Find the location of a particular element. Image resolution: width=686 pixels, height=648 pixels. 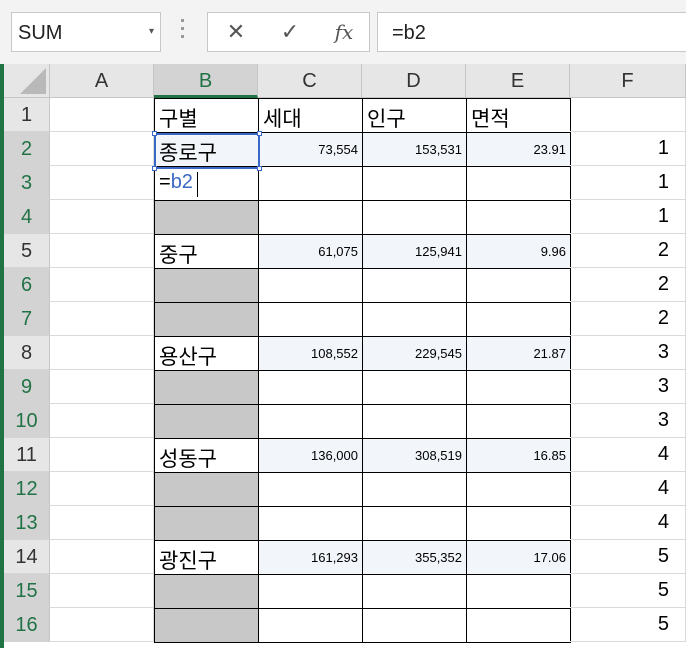

enter-check-icon: ✓ is located at coordinates (290, 32).